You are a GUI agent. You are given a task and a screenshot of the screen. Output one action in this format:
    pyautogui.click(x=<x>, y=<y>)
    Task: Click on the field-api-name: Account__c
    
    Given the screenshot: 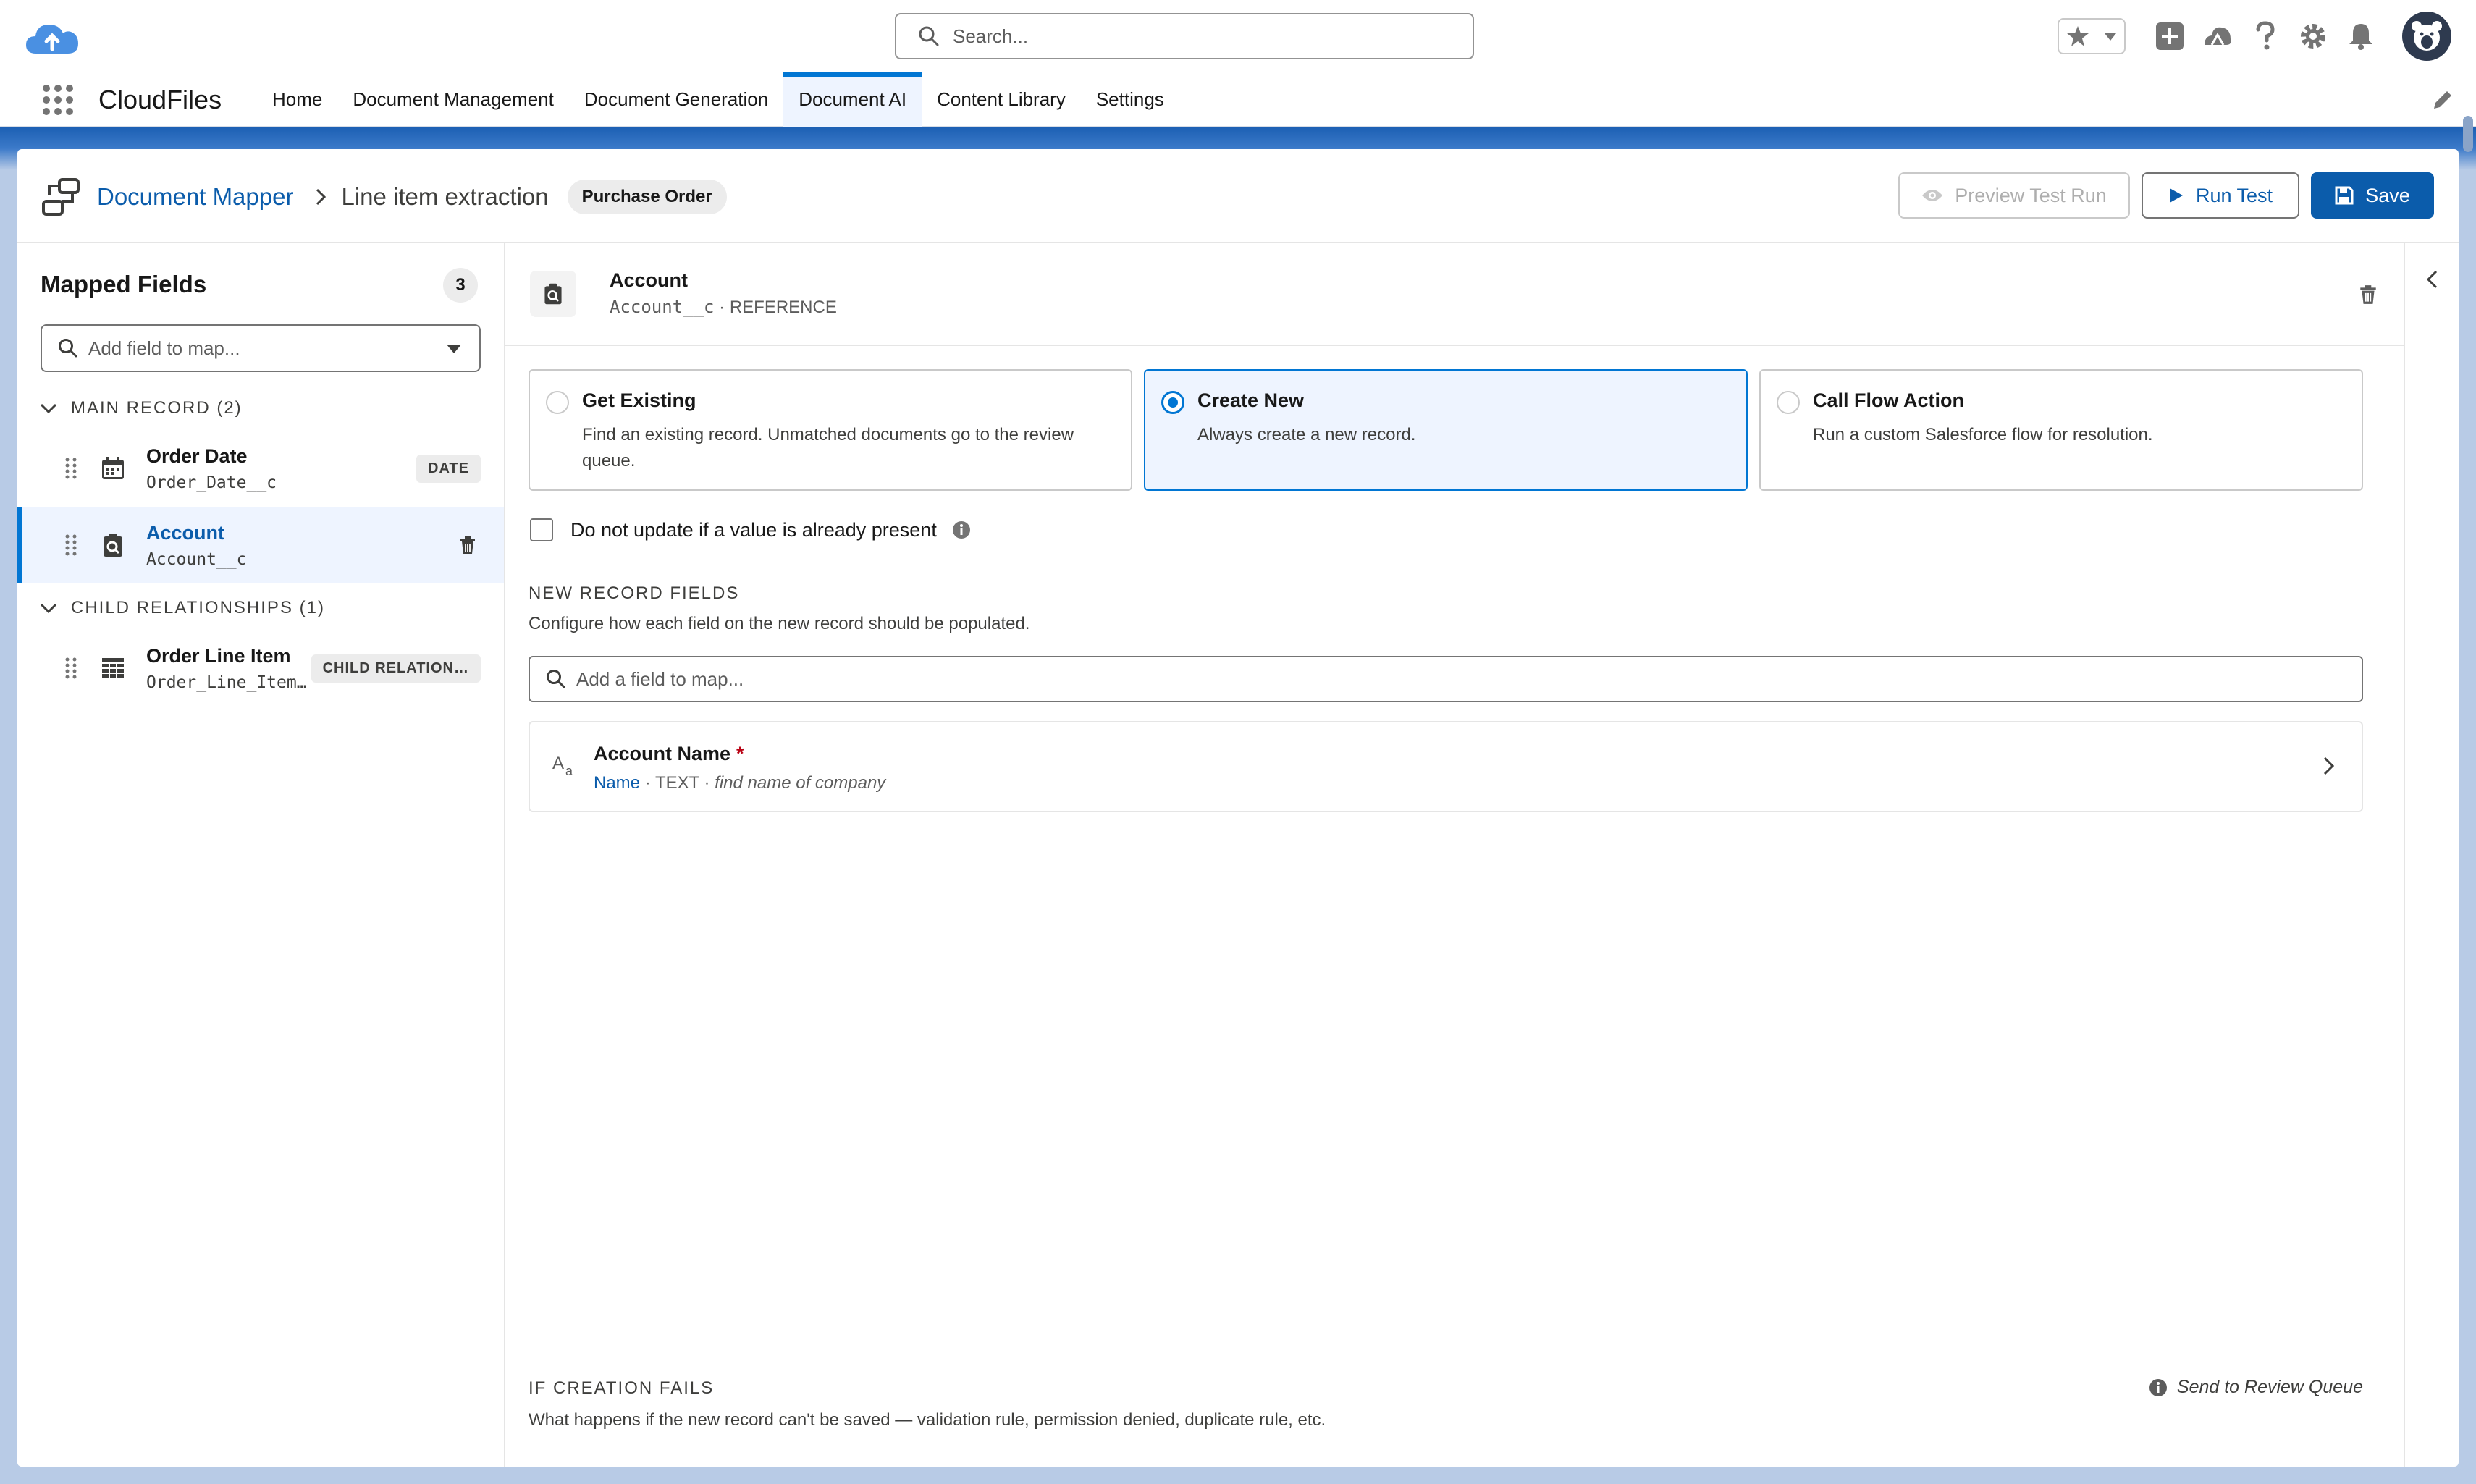 What is the action you would take?
    pyautogui.click(x=196, y=559)
    